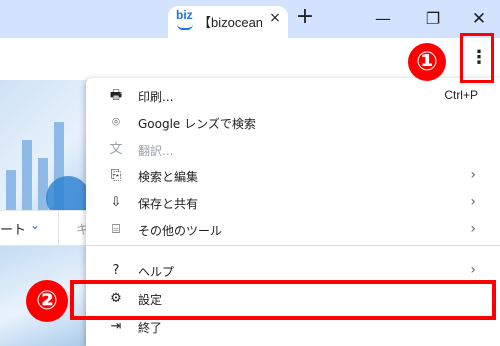 This screenshot has width=500, height=346. What do you see at coordinates (293, 176) in the screenshot?
I see `menu-item-find-edit: ⎘ 検索と編集 ›` at bounding box center [293, 176].